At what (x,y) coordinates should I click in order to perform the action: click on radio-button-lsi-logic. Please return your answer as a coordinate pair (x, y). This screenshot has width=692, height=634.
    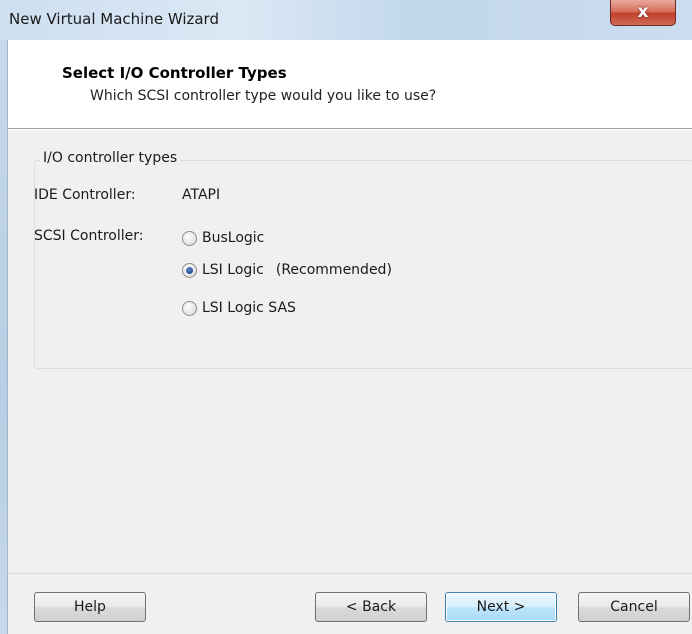
    Looking at the image, I should click on (189, 270).